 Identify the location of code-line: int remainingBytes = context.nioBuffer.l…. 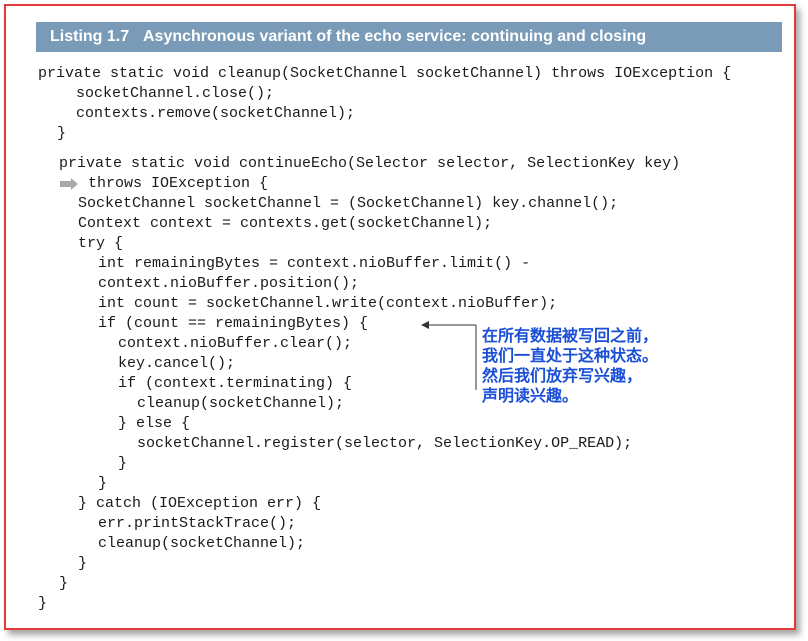
(314, 263).